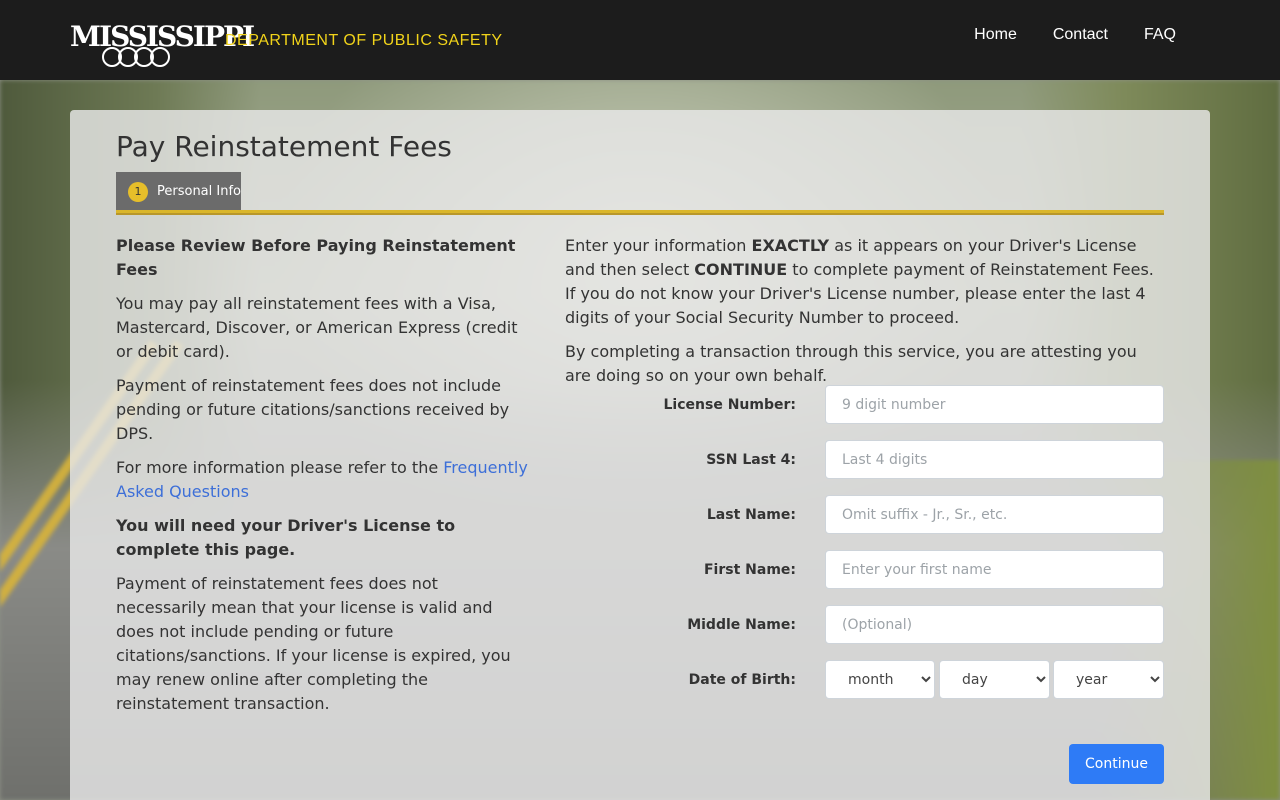 The width and height of the screenshot is (1280, 800). Describe the element at coordinates (138, 191) in the screenshot. I see `step-number-badge: 1` at that location.